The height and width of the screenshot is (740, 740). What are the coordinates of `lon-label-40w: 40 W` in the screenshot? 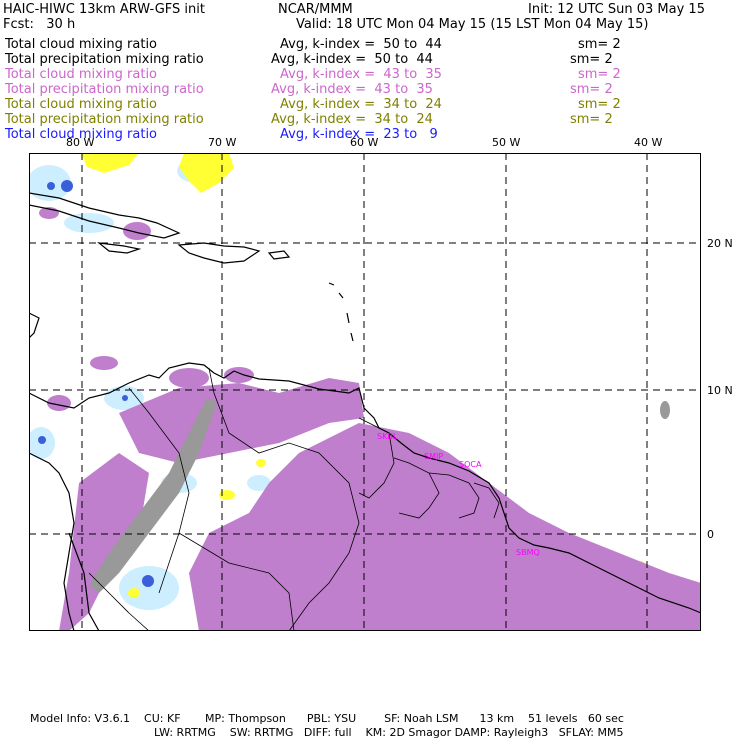 It's located at (648, 142).